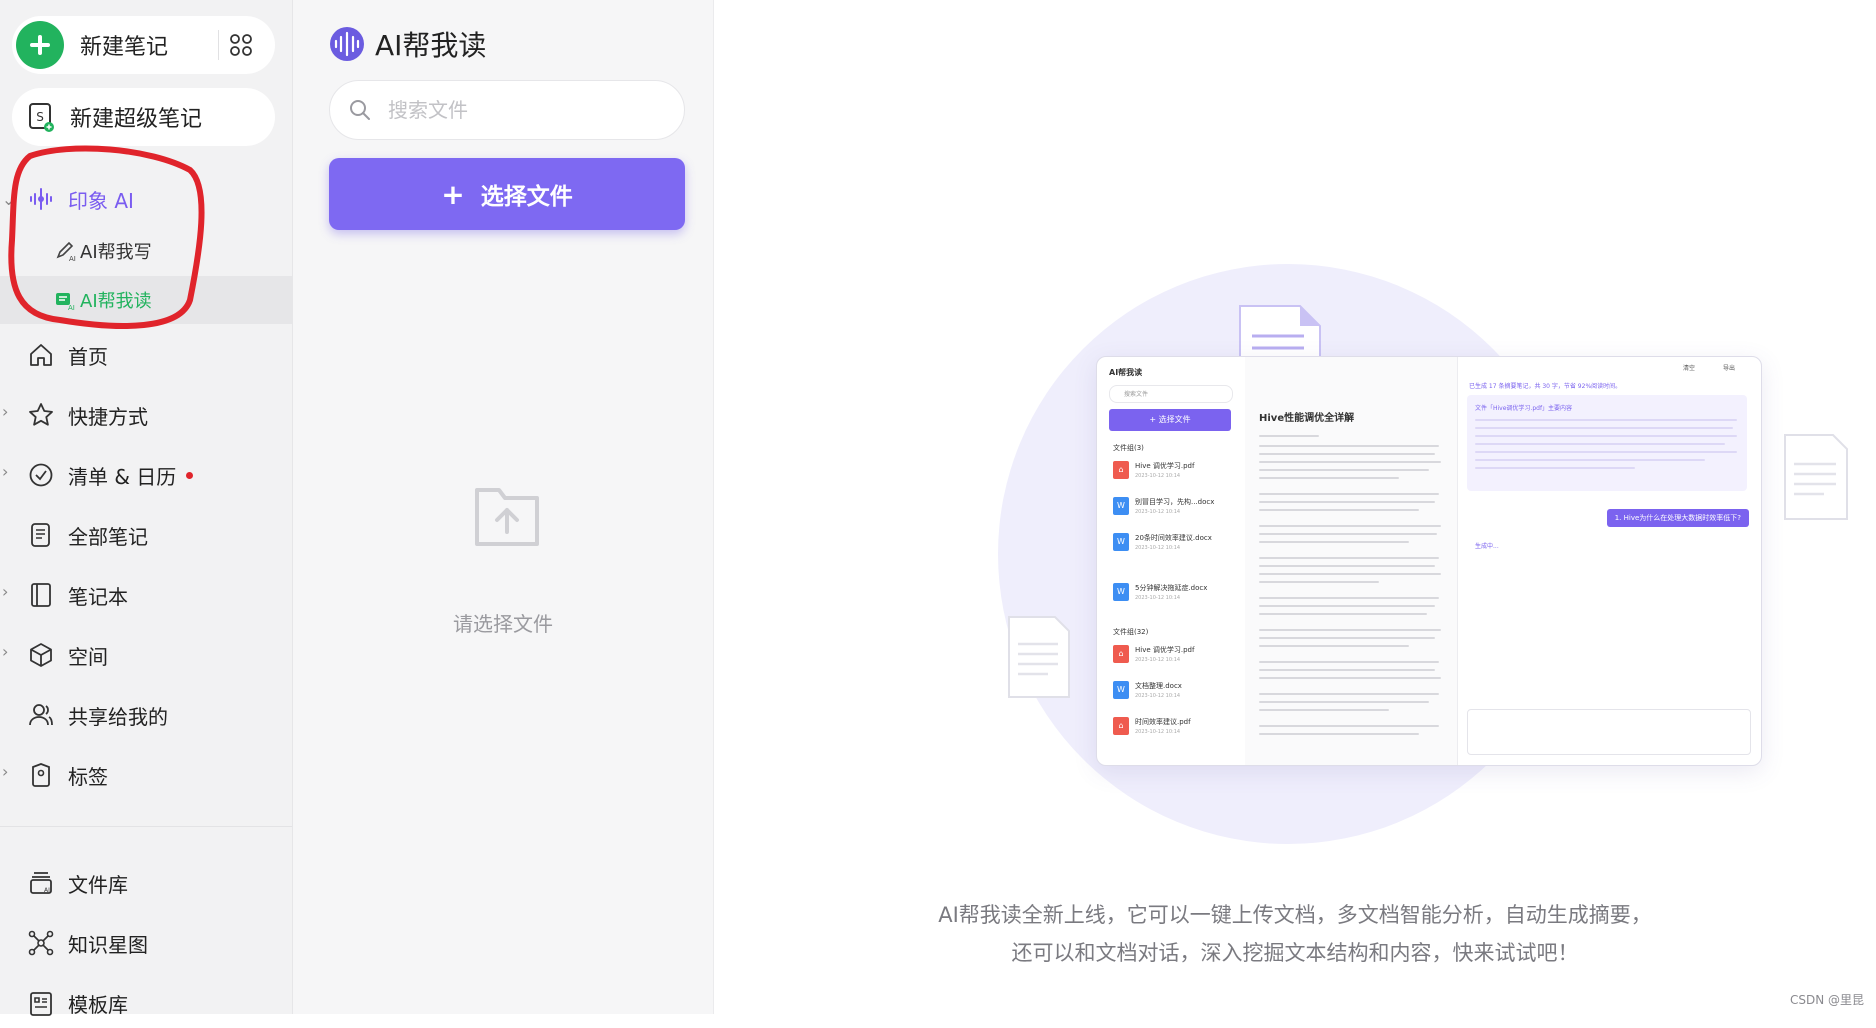  What do you see at coordinates (1131, 632) in the screenshot?
I see `preview-group-label: 文件组(32)` at bounding box center [1131, 632].